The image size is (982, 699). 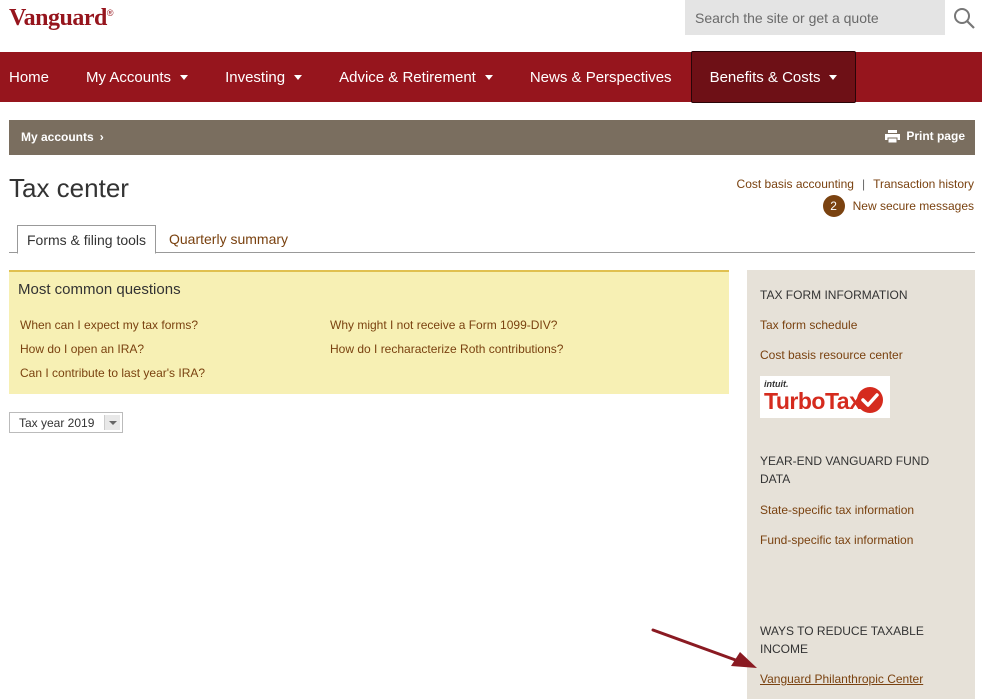 I want to click on tab-quarterly-summary: Quarterly summary, so click(x=228, y=239).